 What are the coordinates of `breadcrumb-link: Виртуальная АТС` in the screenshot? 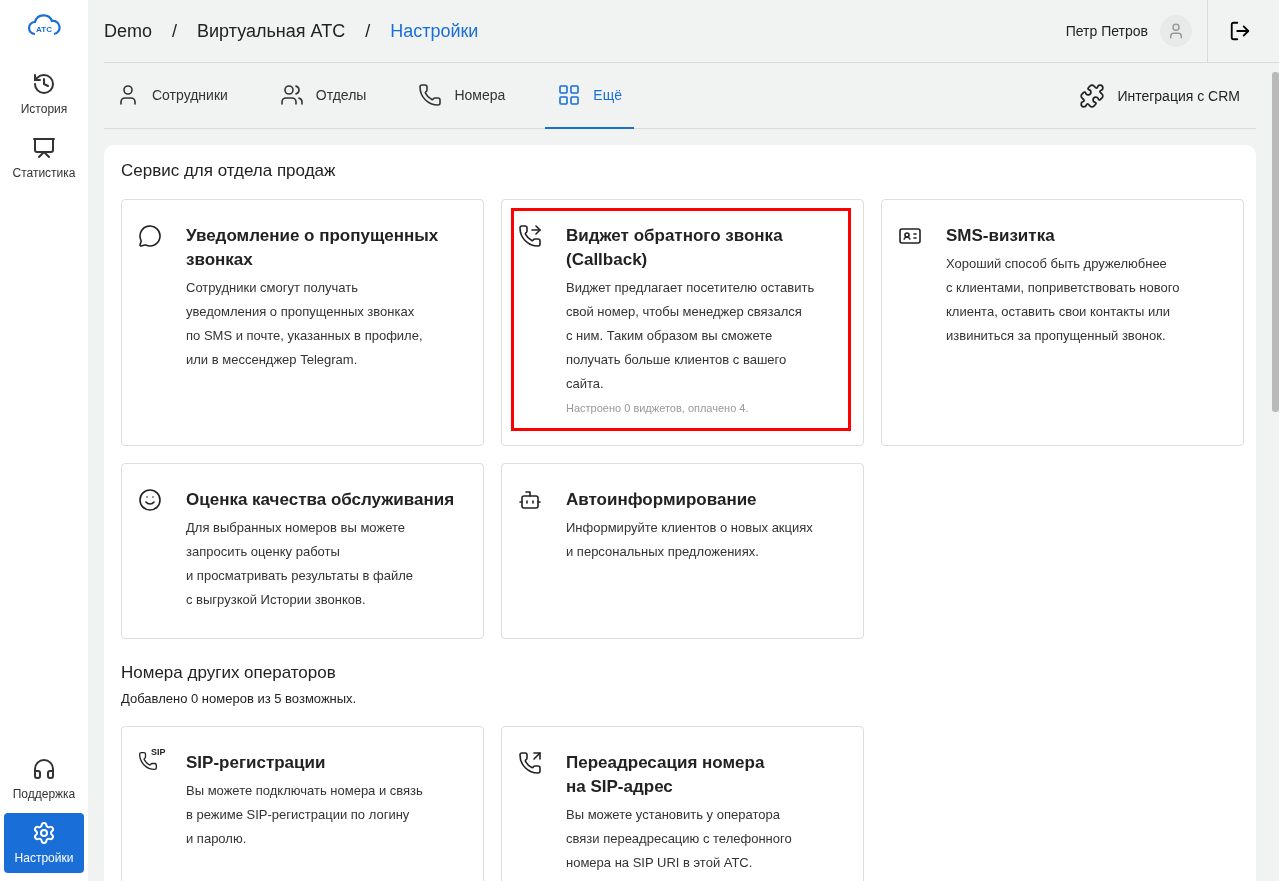 It's located at (271, 31).